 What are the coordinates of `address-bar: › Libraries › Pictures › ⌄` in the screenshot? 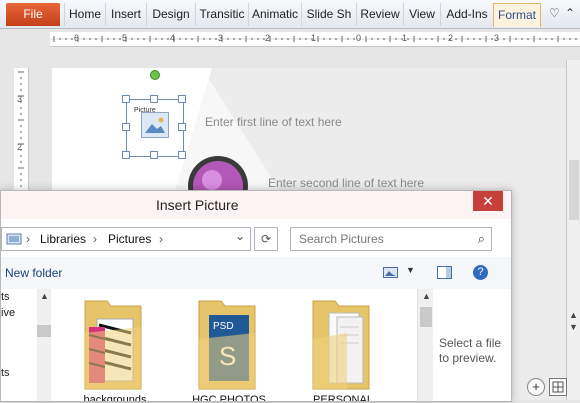 It's located at (126, 239).